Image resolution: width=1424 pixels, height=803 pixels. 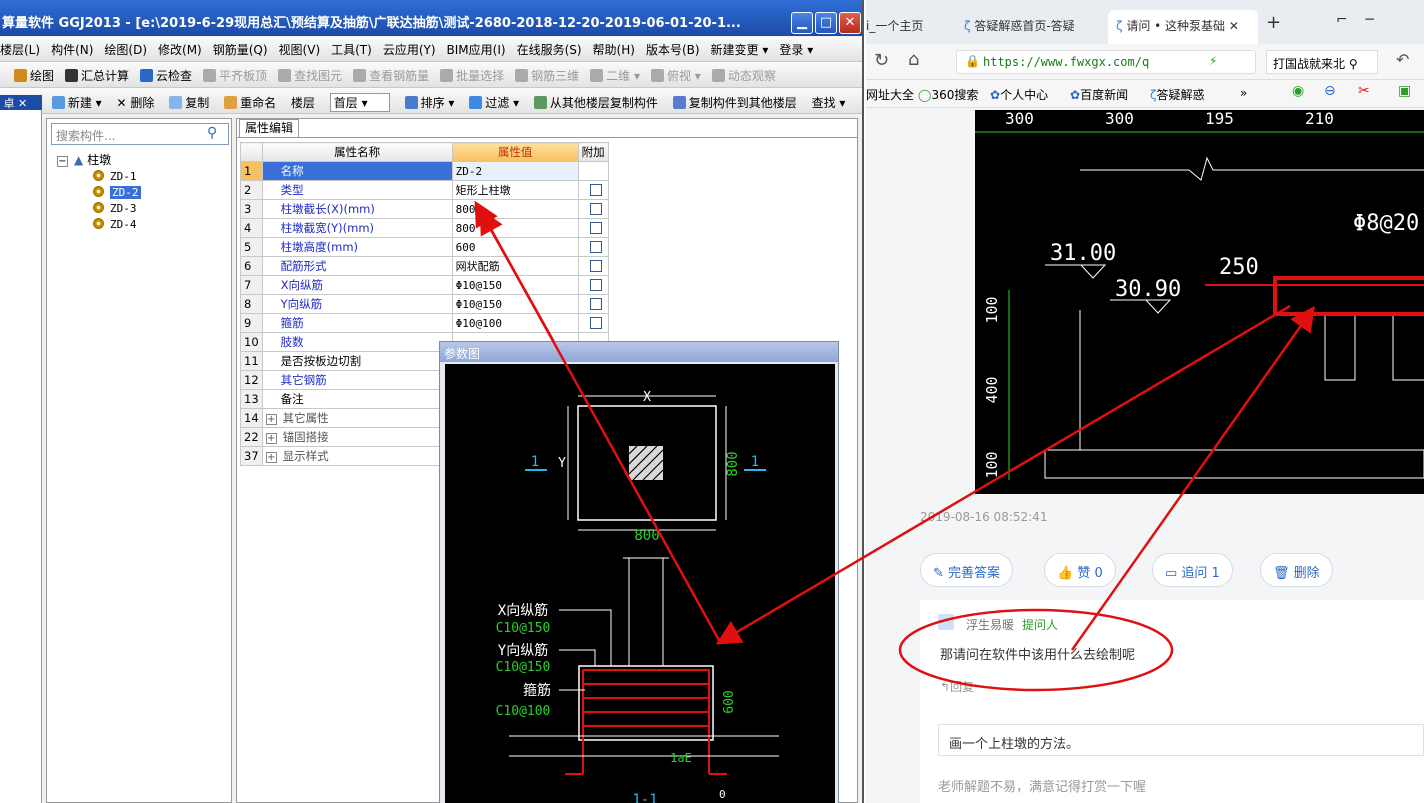 I want to click on foundation-outline, so click(x=1234, y=394).